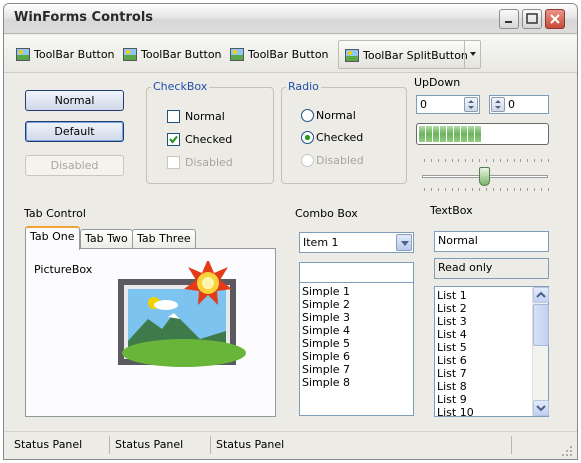 This screenshot has width=581, height=463. What do you see at coordinates (452, 347) in the screenshot?
I see `text-list-item: List 5` at bounding box center [452, 347].